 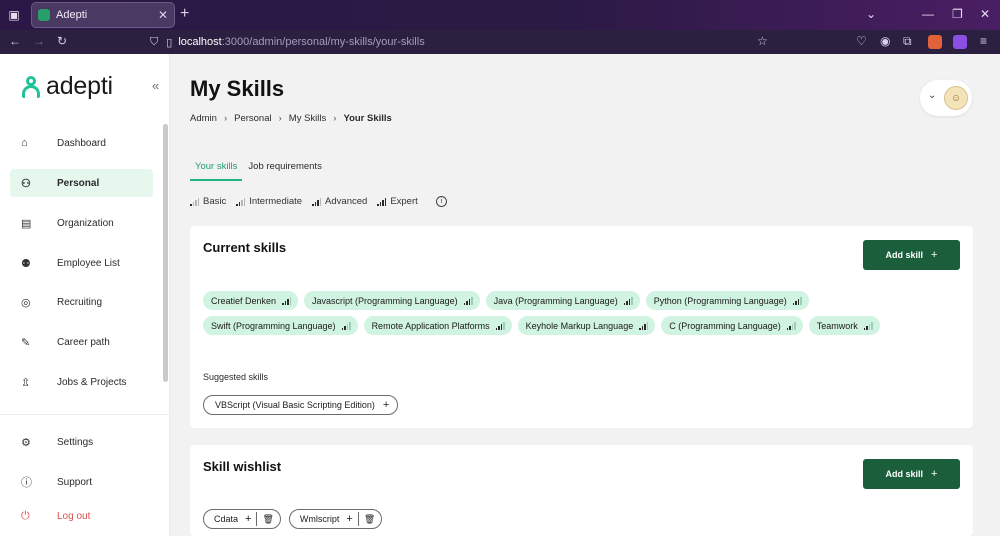 What do you see at coordinates (861, 41) in the screenshot?
I see `pocket-icon: ♡` at bounding box center [861, 41].